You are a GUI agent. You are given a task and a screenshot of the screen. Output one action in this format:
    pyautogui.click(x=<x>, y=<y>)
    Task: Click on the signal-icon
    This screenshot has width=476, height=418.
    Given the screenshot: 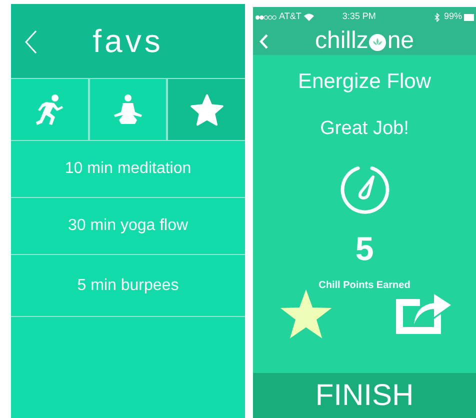 What is the action you would take?
    pyautogui.click(x=266, y=17)
    